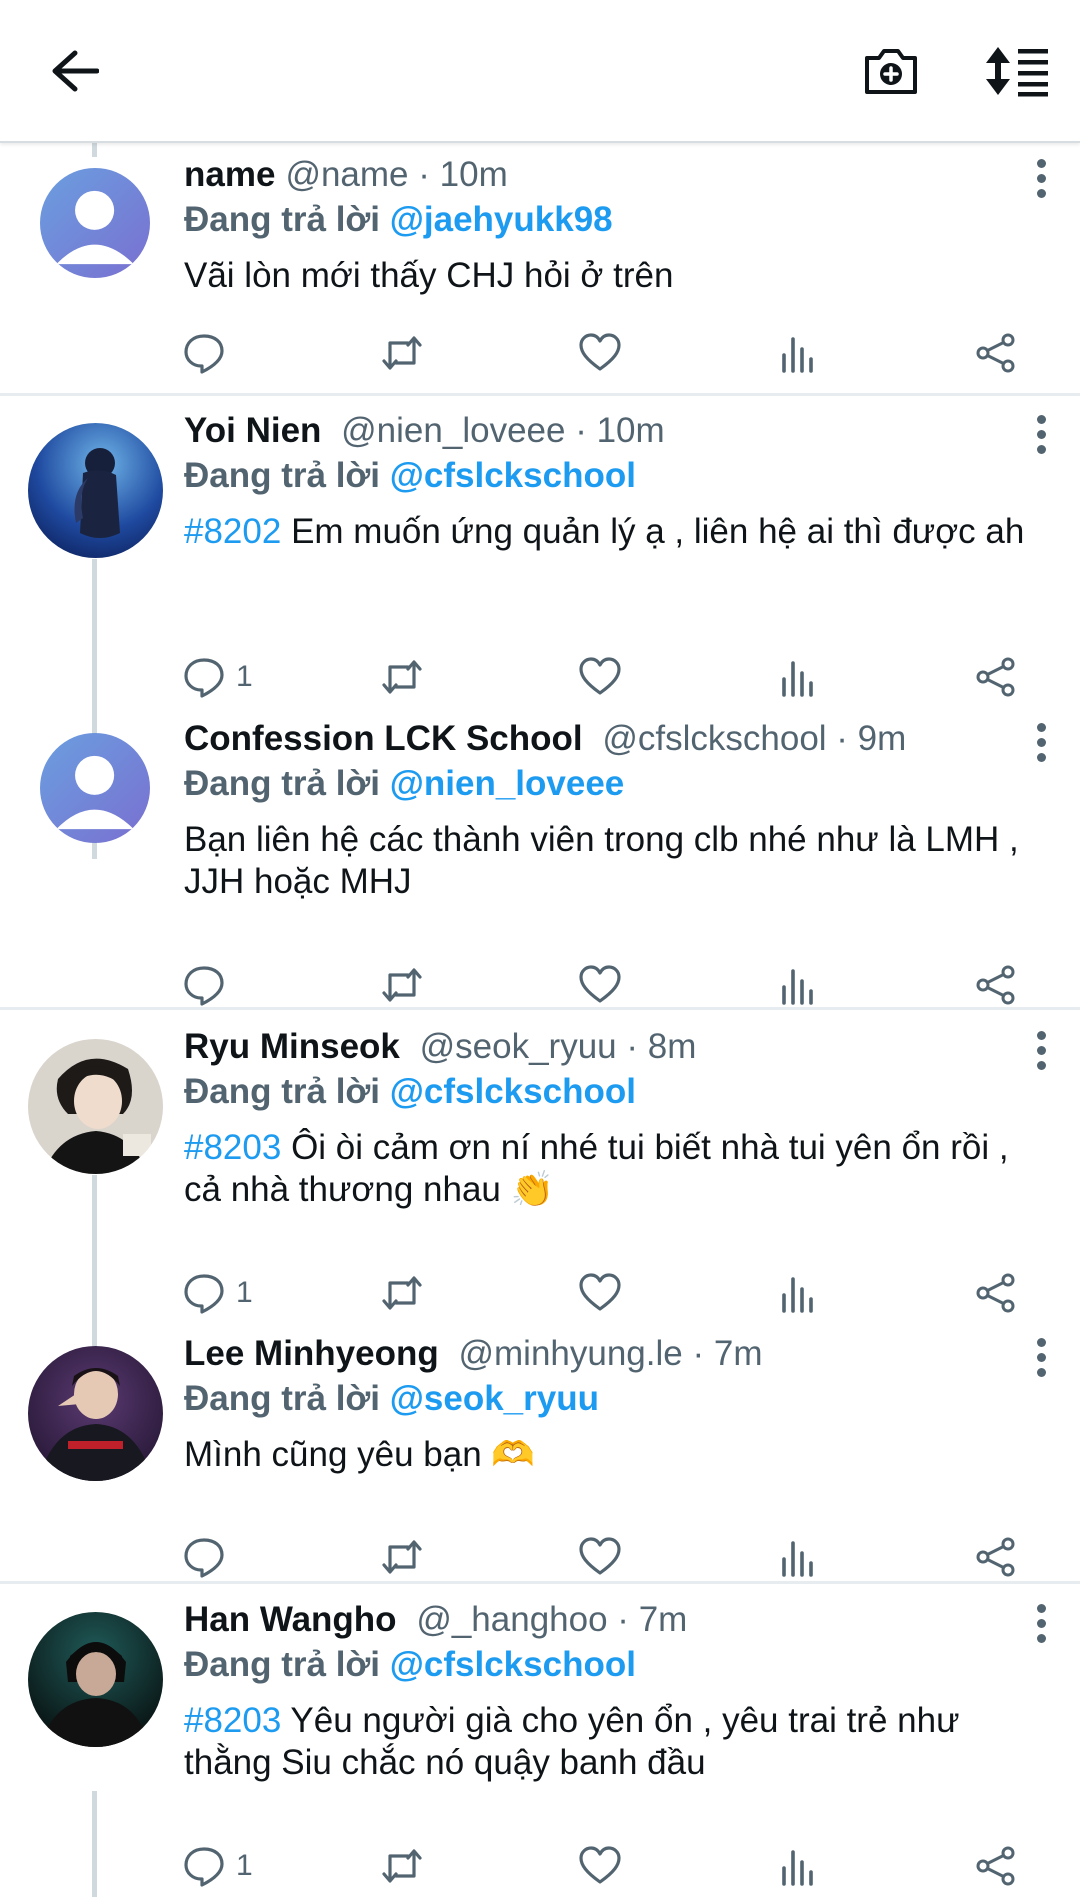  What do you see at coordinates (501, 219) in the screenshot?
I see `reply-mention: @jaehyukk98` at bounding box center [501, 219].